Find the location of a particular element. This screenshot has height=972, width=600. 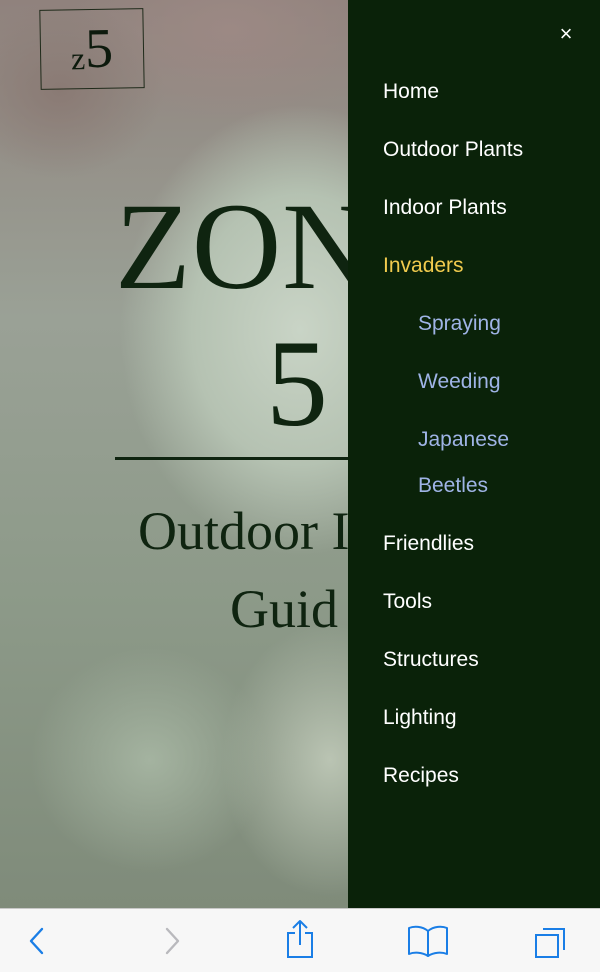

site-logo: z 5 is located at coordinates (92, 49).